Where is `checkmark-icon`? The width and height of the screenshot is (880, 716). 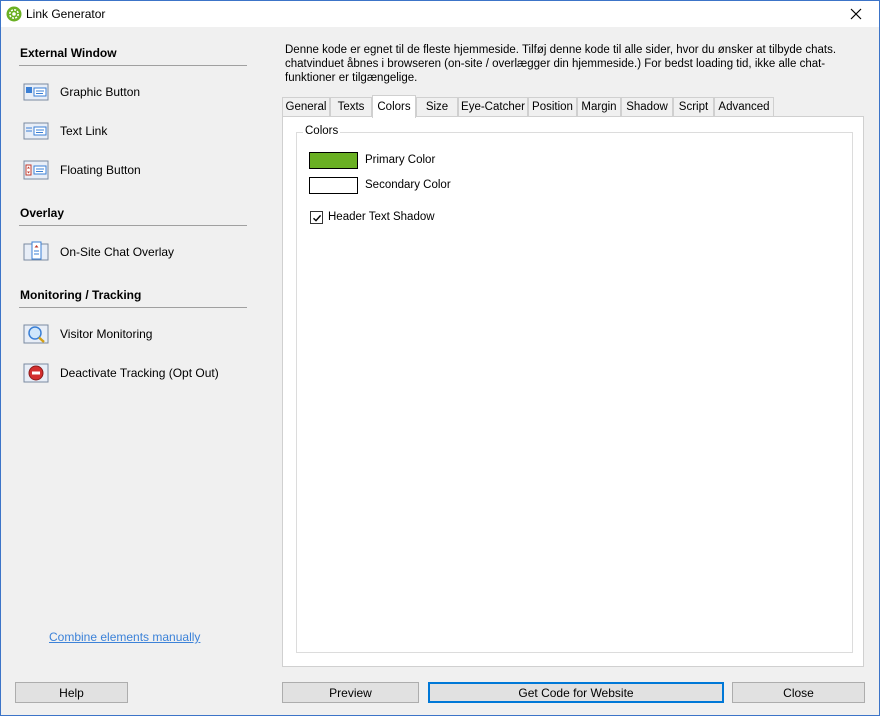
checkmark-icon is located at coordinates (316, 218).